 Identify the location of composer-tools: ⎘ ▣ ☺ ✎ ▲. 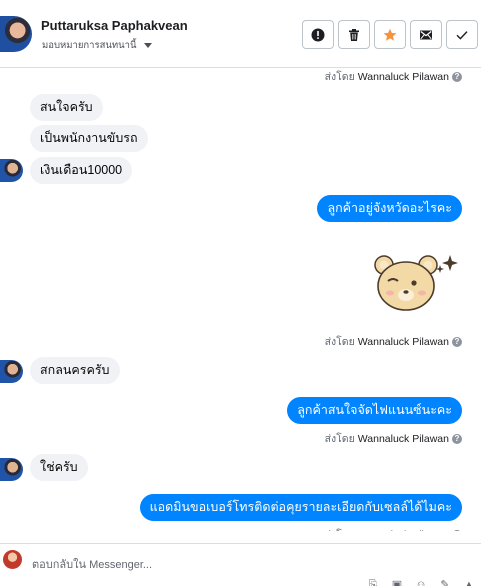
(421, 582).